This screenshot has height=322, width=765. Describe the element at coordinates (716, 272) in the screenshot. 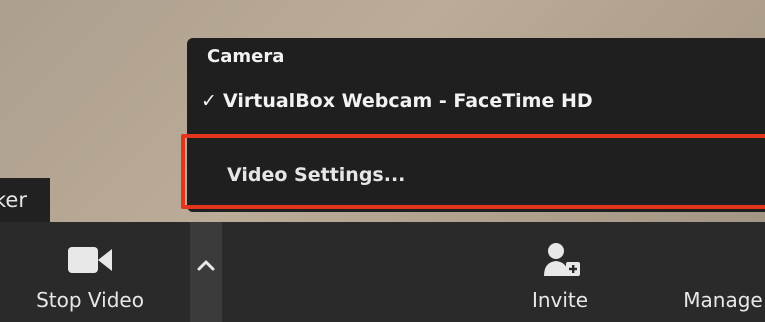

I see `manage-participants-button: Manage` at that location.